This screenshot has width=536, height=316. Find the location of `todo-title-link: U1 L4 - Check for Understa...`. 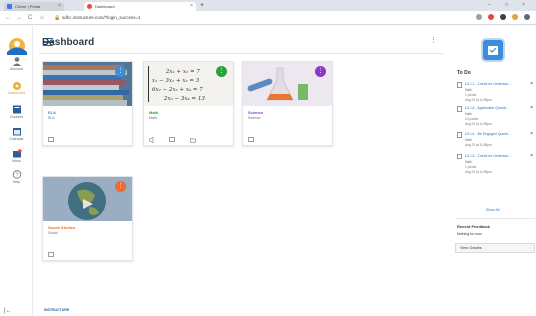

todo-title-link: U1 L4 - Check for Understa... is located at coordinates (488, 156).